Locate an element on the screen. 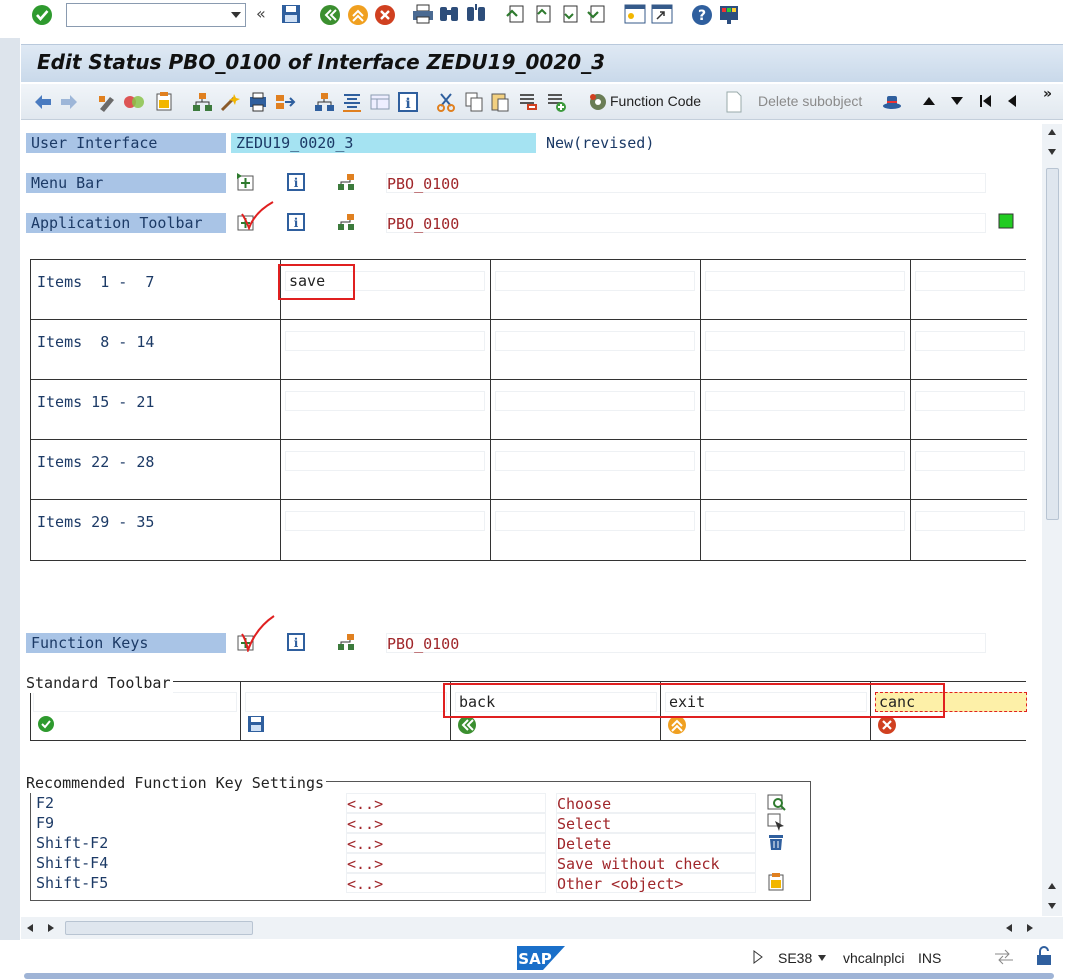 This screenshot has height=979, width=1066. arrow-right-icon is located at coordinates (69, 102).